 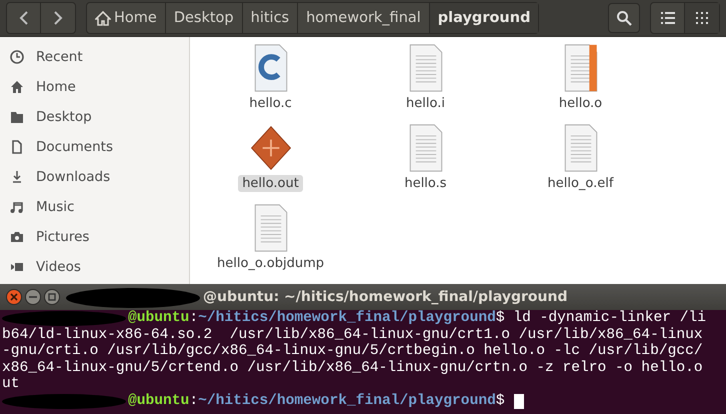 I want to click on minimize-button, so click(x=33, y=297).